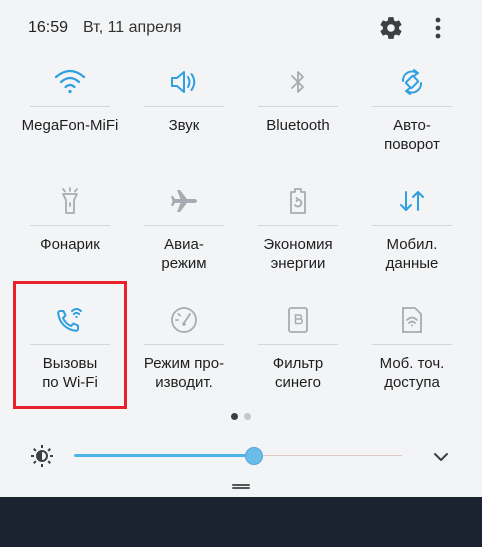 The height and width of the screenshot is (547, 482). What do you see at coordinates (241, 417) in the screenshot?
I see `page-indicator` at bounding box center [241, 417].